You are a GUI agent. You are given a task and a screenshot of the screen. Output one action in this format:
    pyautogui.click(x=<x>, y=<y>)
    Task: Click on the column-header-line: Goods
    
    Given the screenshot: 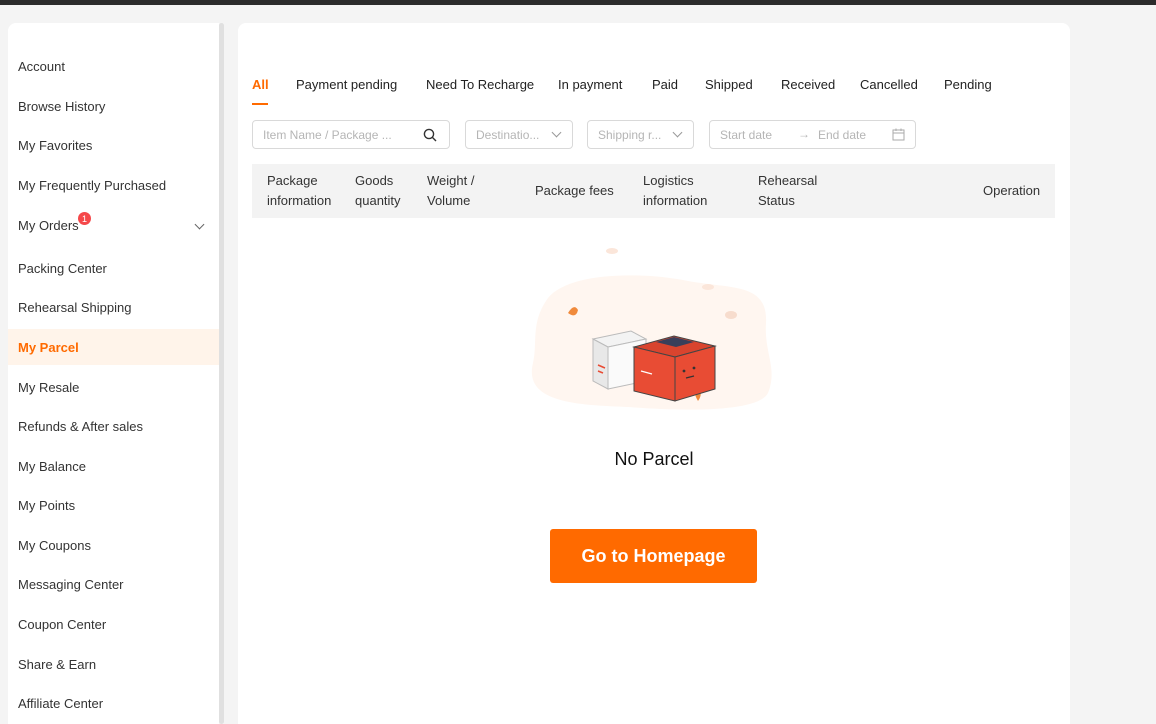 What is the action you would take?
    pyautogui.click(x=374, y=180)
    